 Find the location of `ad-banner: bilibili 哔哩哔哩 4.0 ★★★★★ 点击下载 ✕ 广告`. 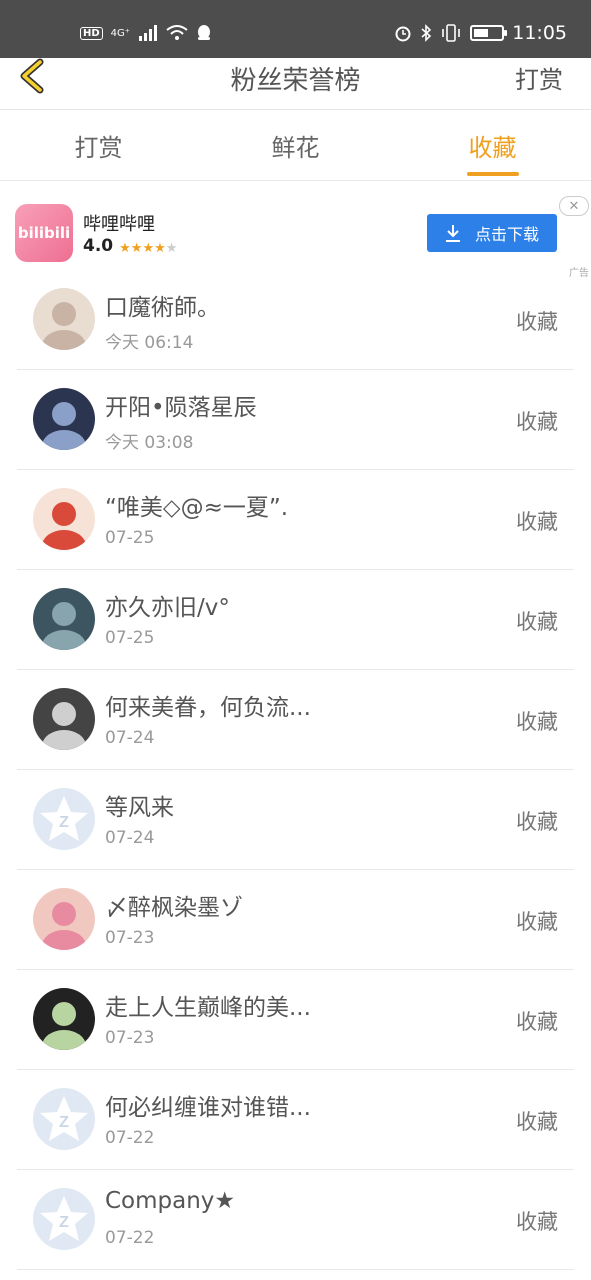

ad-banner: bilibili 哔哩哔哩 4.0 ★★★★★ 点击下载 ✕ 广告 is located at coordinates (295, 231).